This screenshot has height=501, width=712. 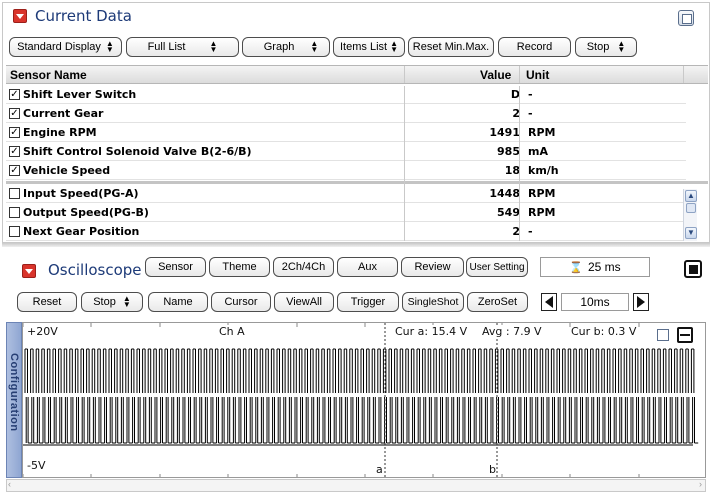 I want to click on sensor-name: Vehicle Speed, so click(x=67, y=170).